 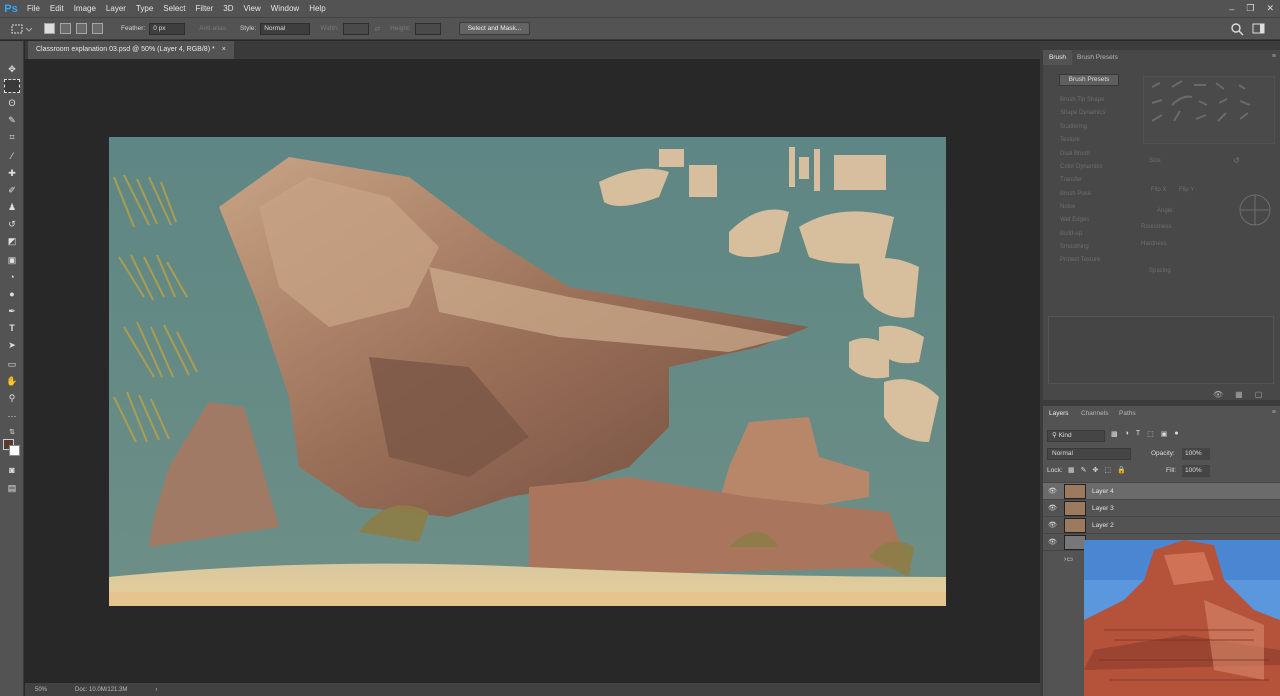 What do you see at coordinates (228, 8) in the screenshot?
I see `menu-3d: 3D` at bounding box center [228, 8].